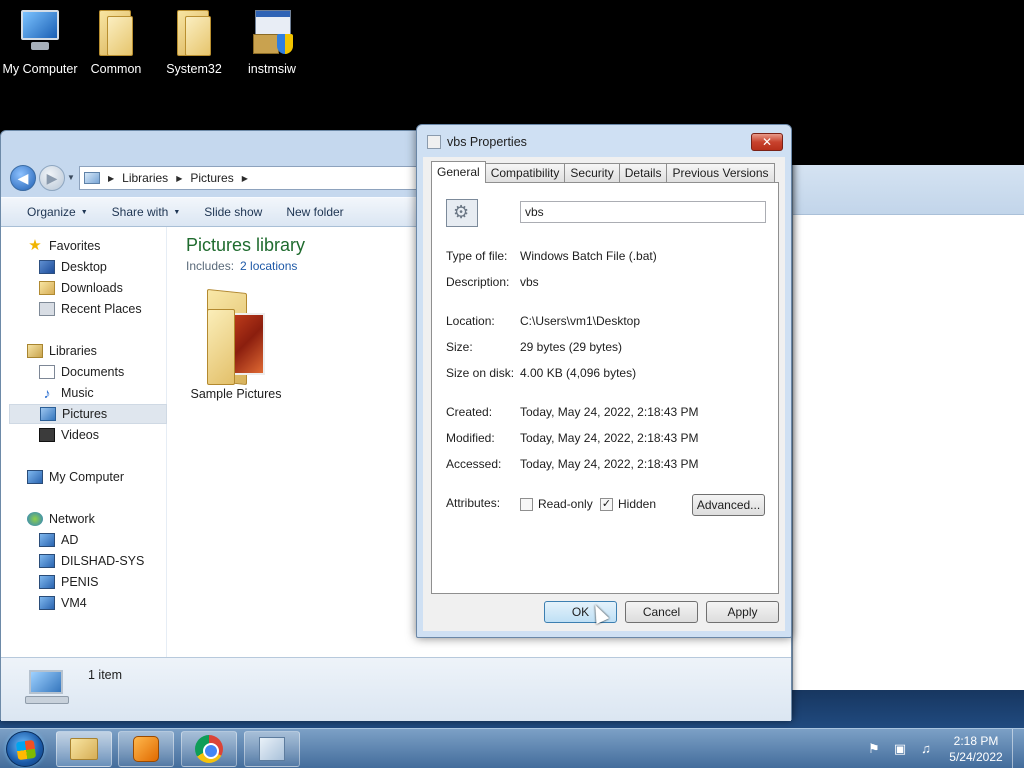 The height and width of the screenshot is (768, 1024). I want to click on breadcrumb-pictures: Pictures, so click(211, 178).